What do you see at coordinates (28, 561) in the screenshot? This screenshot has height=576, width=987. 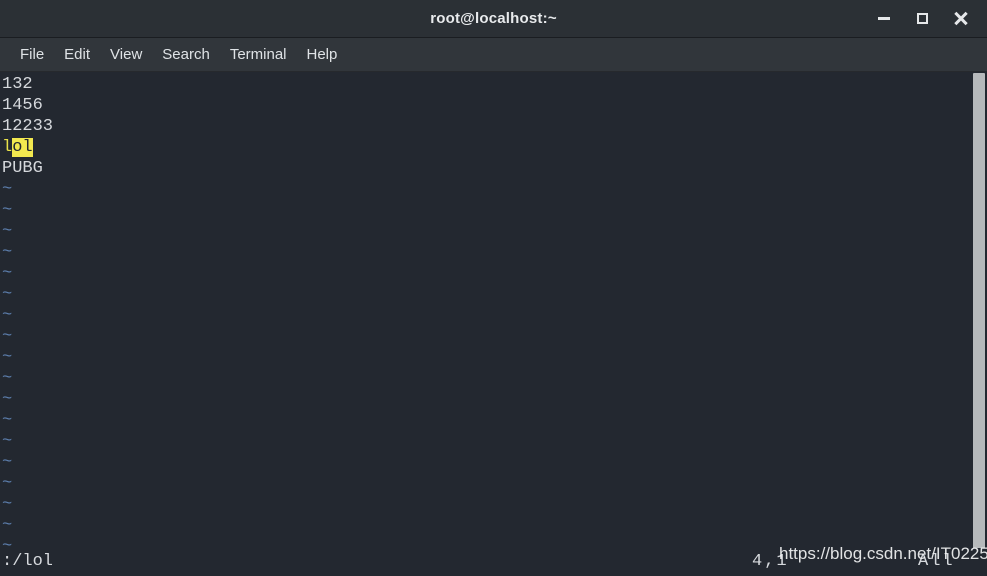 I see `vim-command-text: :/lol` at bounding box center [28, 561].